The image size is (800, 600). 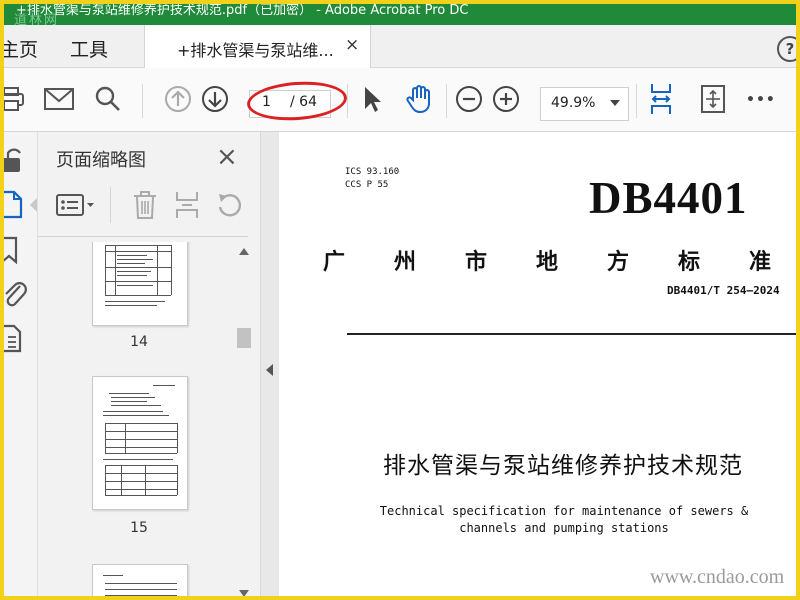 What do you see at coordinates (244, 593) in the screenshot?
I see `scroll-down-icon` at bounding box center [244, 593].